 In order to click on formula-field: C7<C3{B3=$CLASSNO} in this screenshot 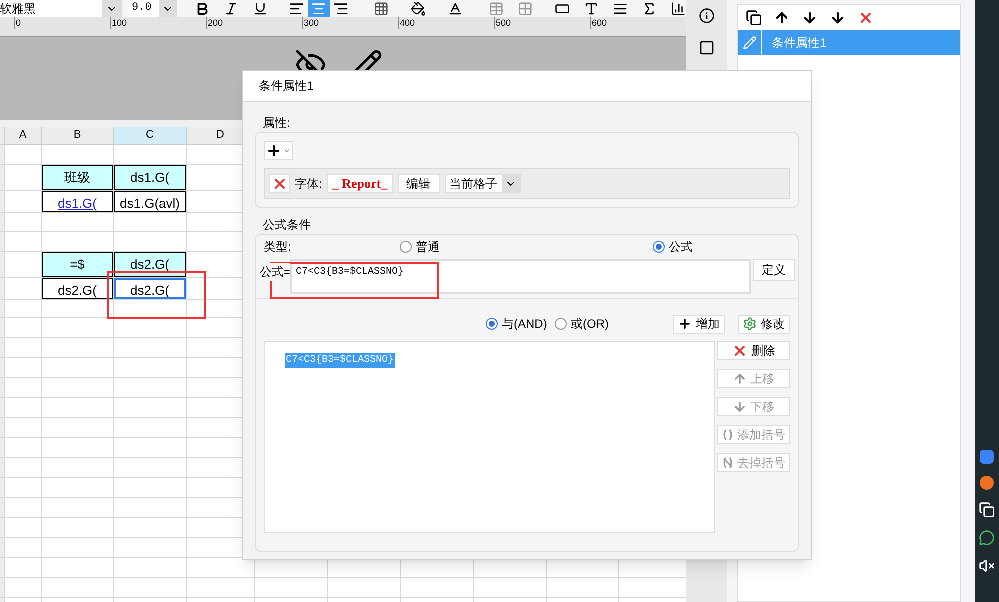, I will do `click(520, 276)`.